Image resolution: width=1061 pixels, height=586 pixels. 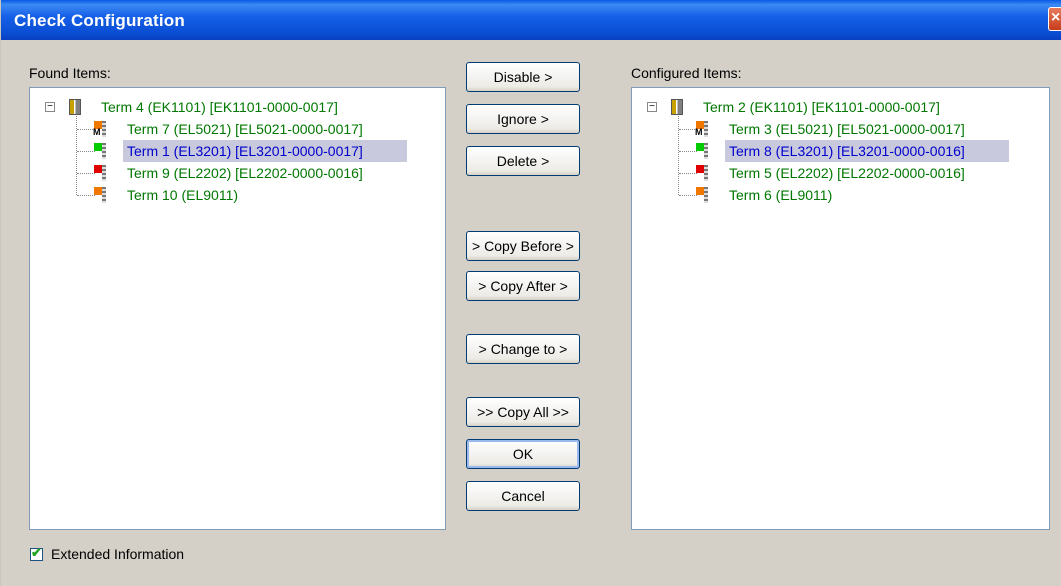 I want to click on extended-information-checkbox: ✔, so click(x=36, y=553).